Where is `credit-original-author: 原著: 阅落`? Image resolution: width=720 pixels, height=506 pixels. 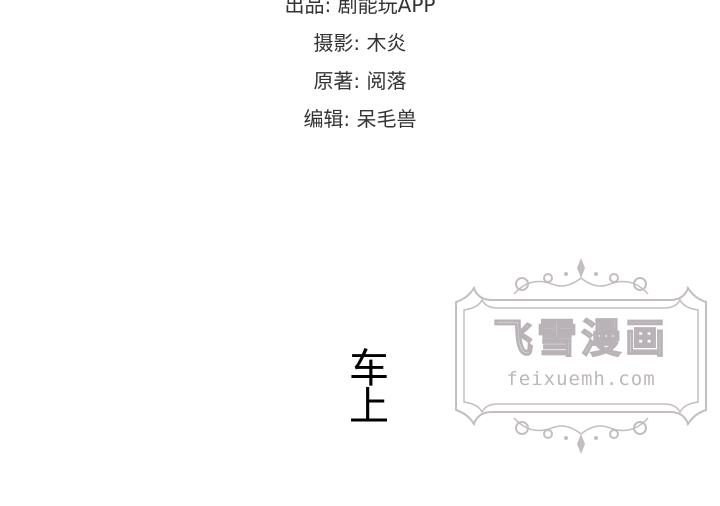 credit-original-author: 原著: 阅落 is located at coordinates (360, 81).